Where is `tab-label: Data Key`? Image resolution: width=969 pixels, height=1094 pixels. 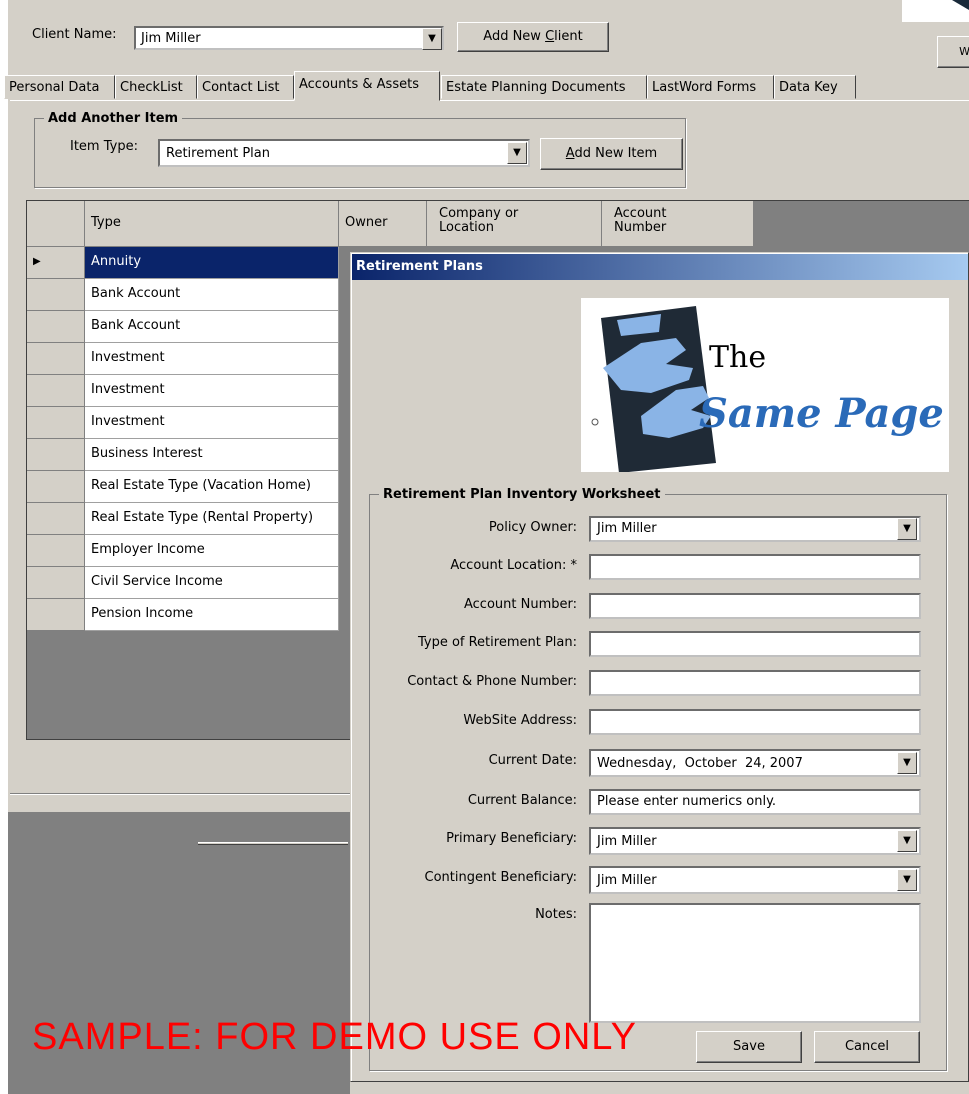 tab-label: Data Key is located at coordinates (808, 87).